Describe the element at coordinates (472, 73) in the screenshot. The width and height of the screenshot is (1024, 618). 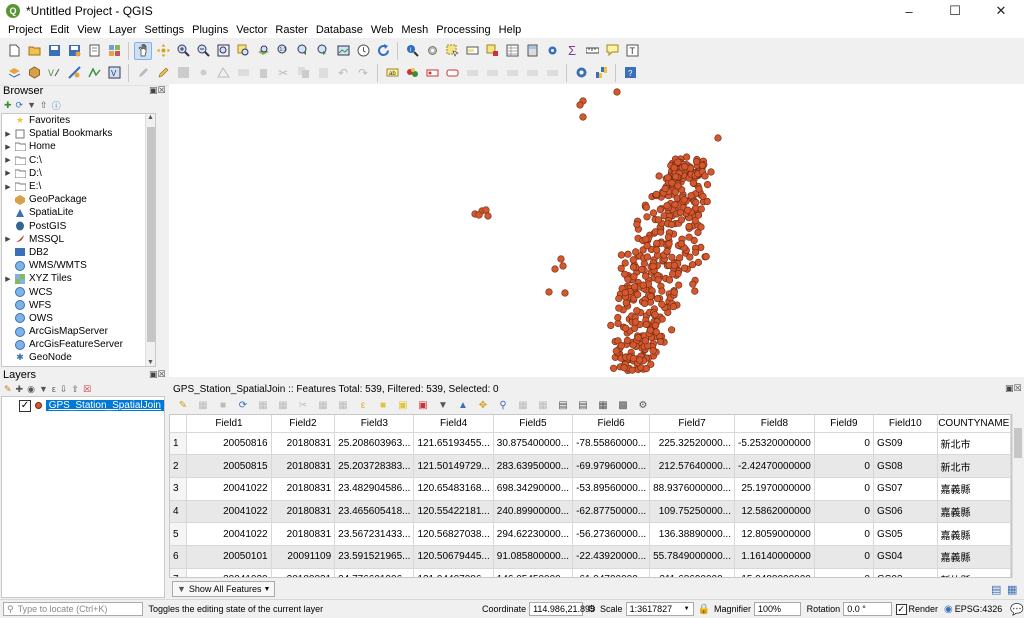
I see `move-label-icon` at that location.